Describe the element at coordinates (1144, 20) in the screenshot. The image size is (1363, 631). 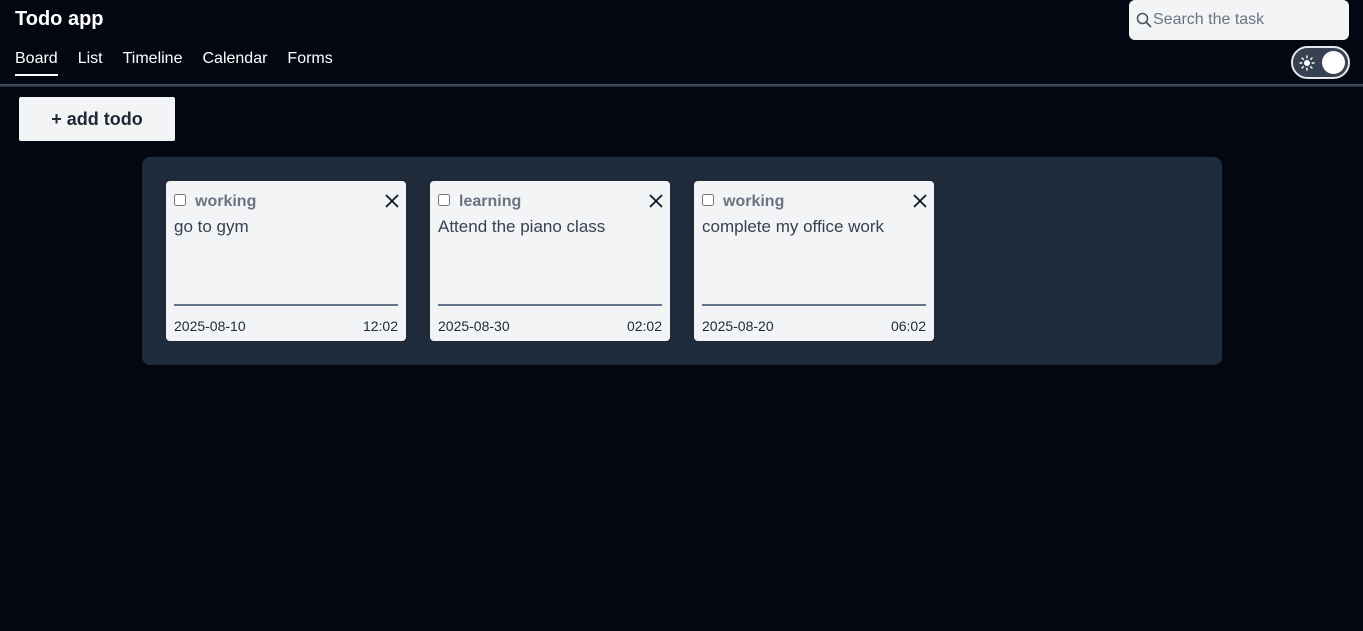
I see `search-icon` at that location.